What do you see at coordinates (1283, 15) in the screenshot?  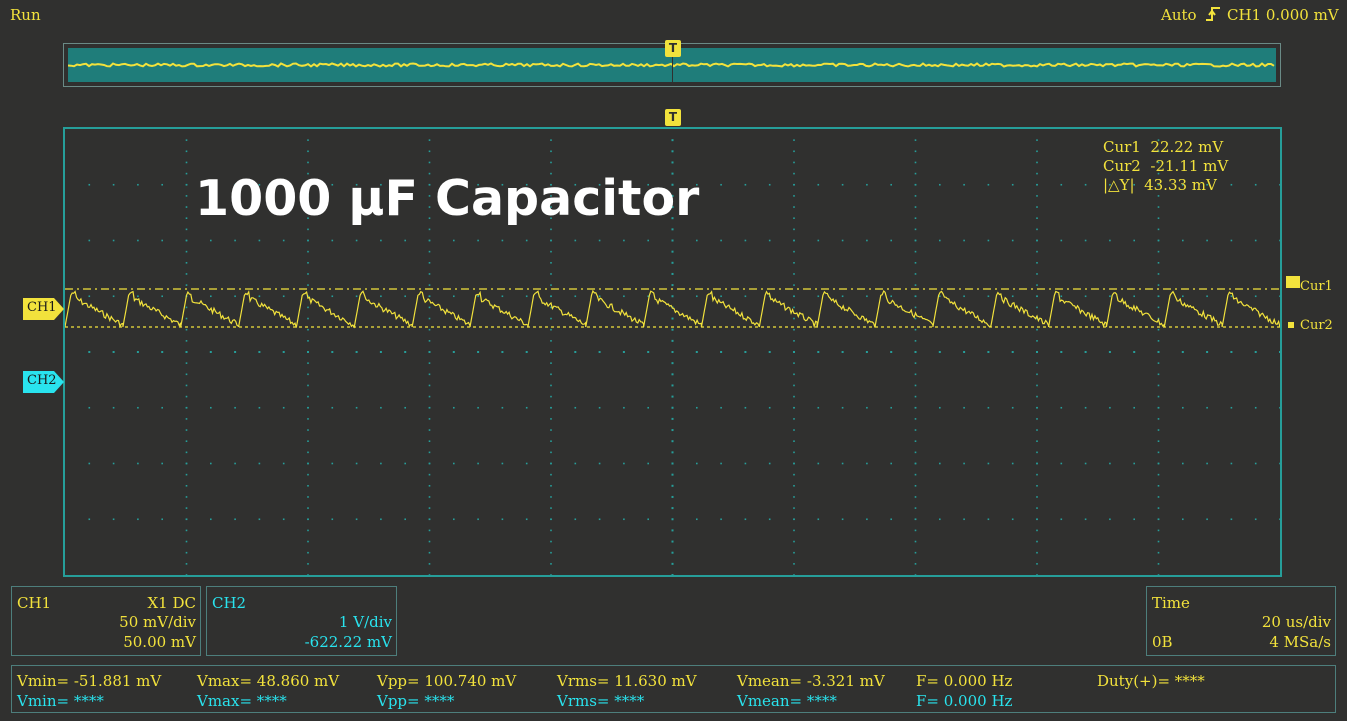 I see `trigger-source-level: CH1 0.000 mV` at bounding box center [1283, 15].